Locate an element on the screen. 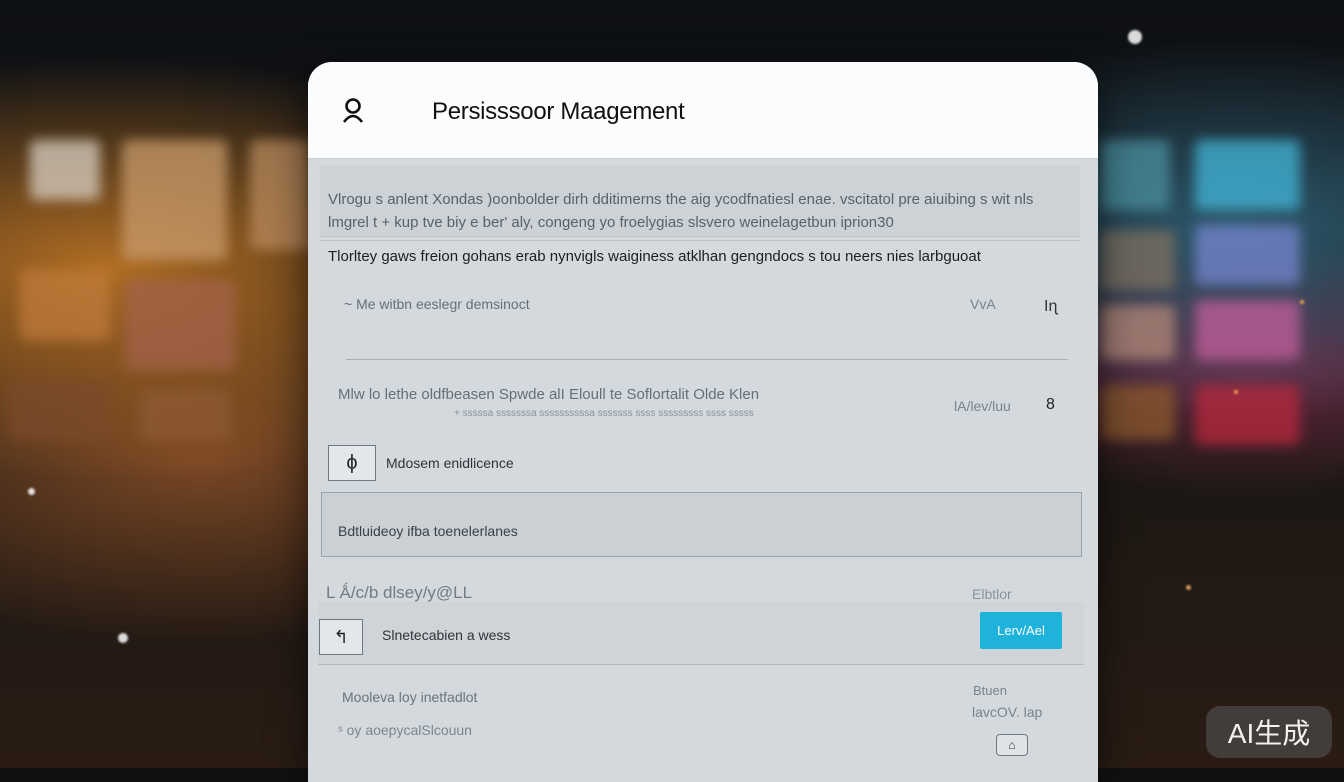  selected-permission-row: Bdtluideoy ifba toenelerlanes is located at coordinates (701, 524).